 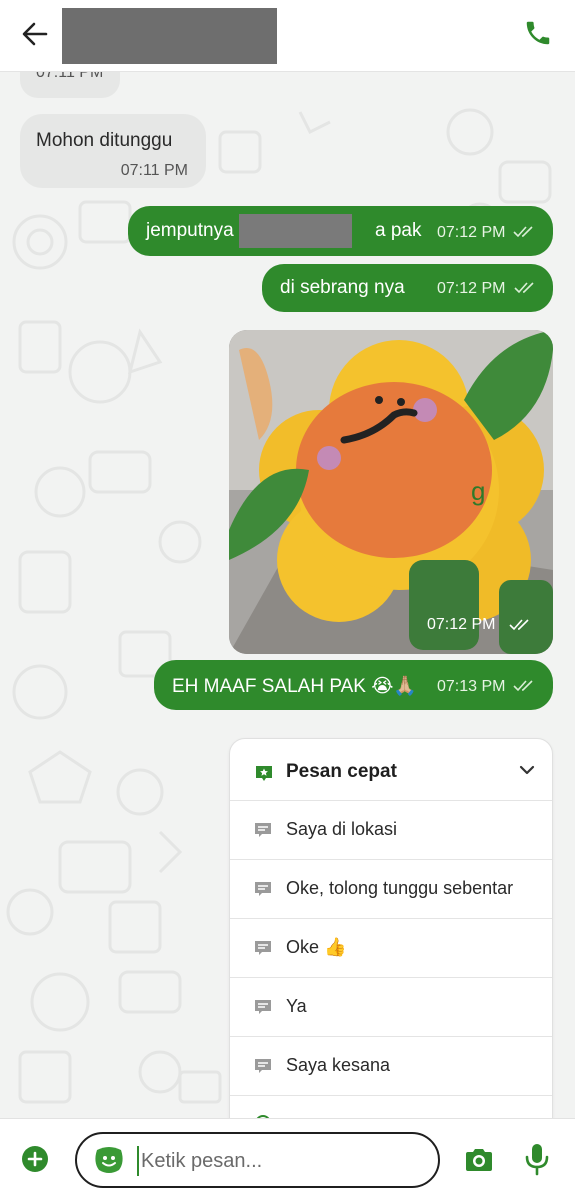 I want to click on quick-reply-item: Ya, so click(x=391, y=1007).